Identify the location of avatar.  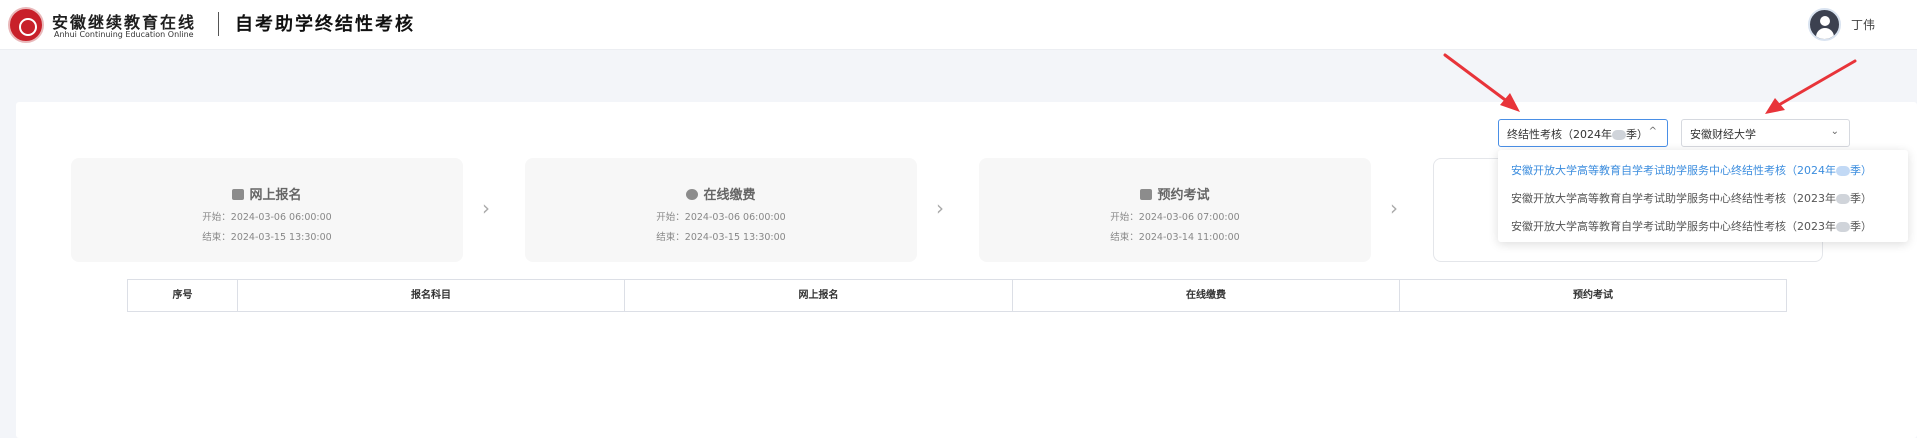
(1824, 24).